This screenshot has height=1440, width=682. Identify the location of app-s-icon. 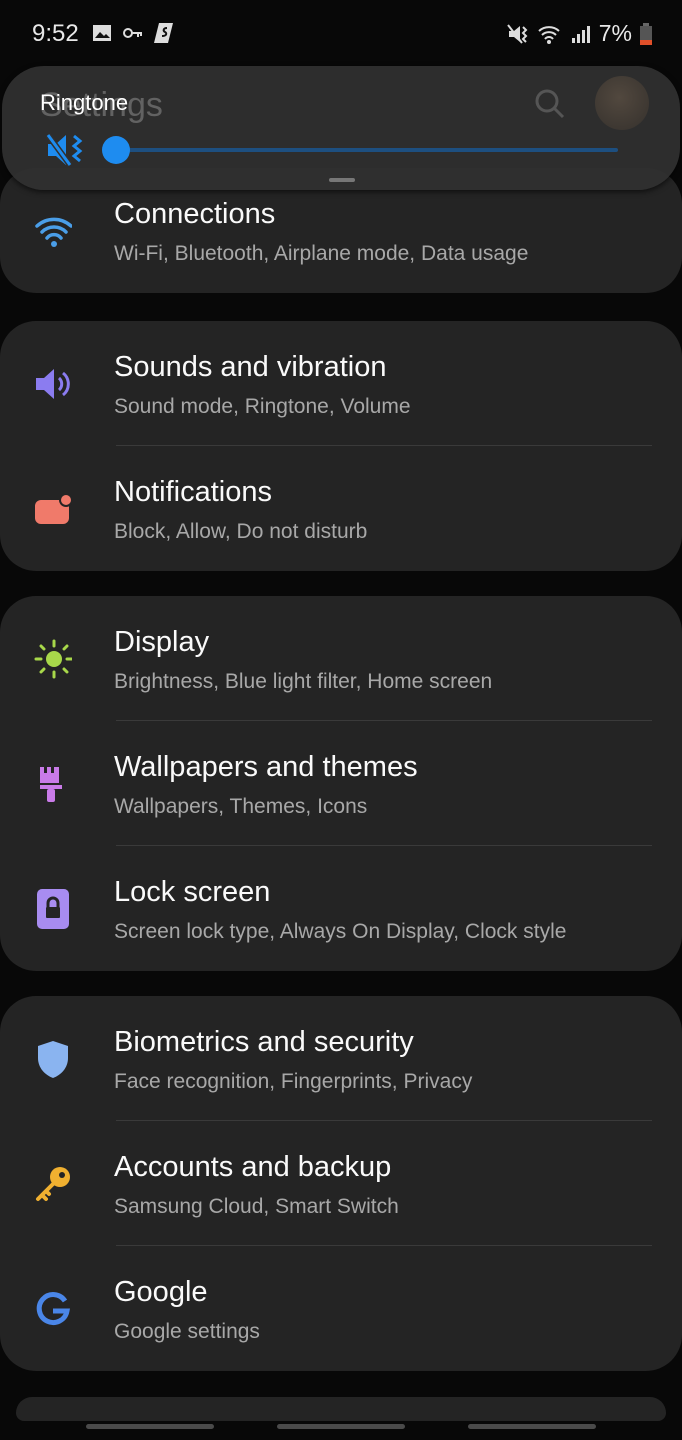
(163, 33).